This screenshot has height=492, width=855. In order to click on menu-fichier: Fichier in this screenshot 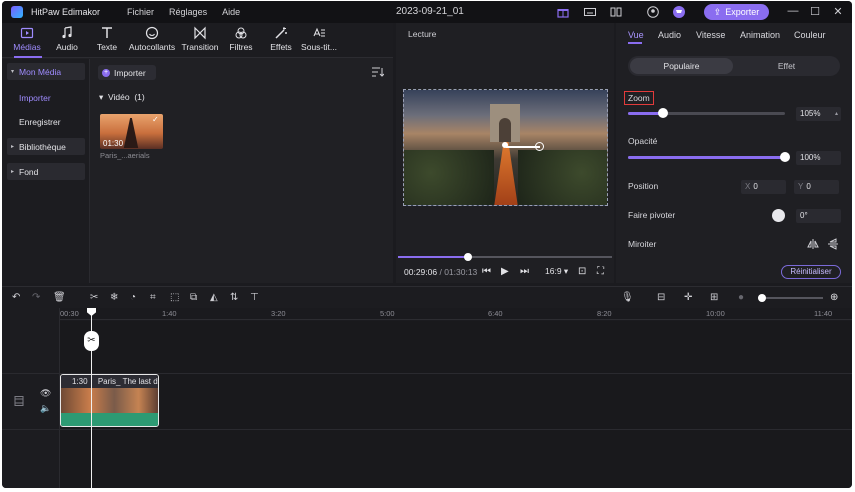, I will do `click(140, 12)`.